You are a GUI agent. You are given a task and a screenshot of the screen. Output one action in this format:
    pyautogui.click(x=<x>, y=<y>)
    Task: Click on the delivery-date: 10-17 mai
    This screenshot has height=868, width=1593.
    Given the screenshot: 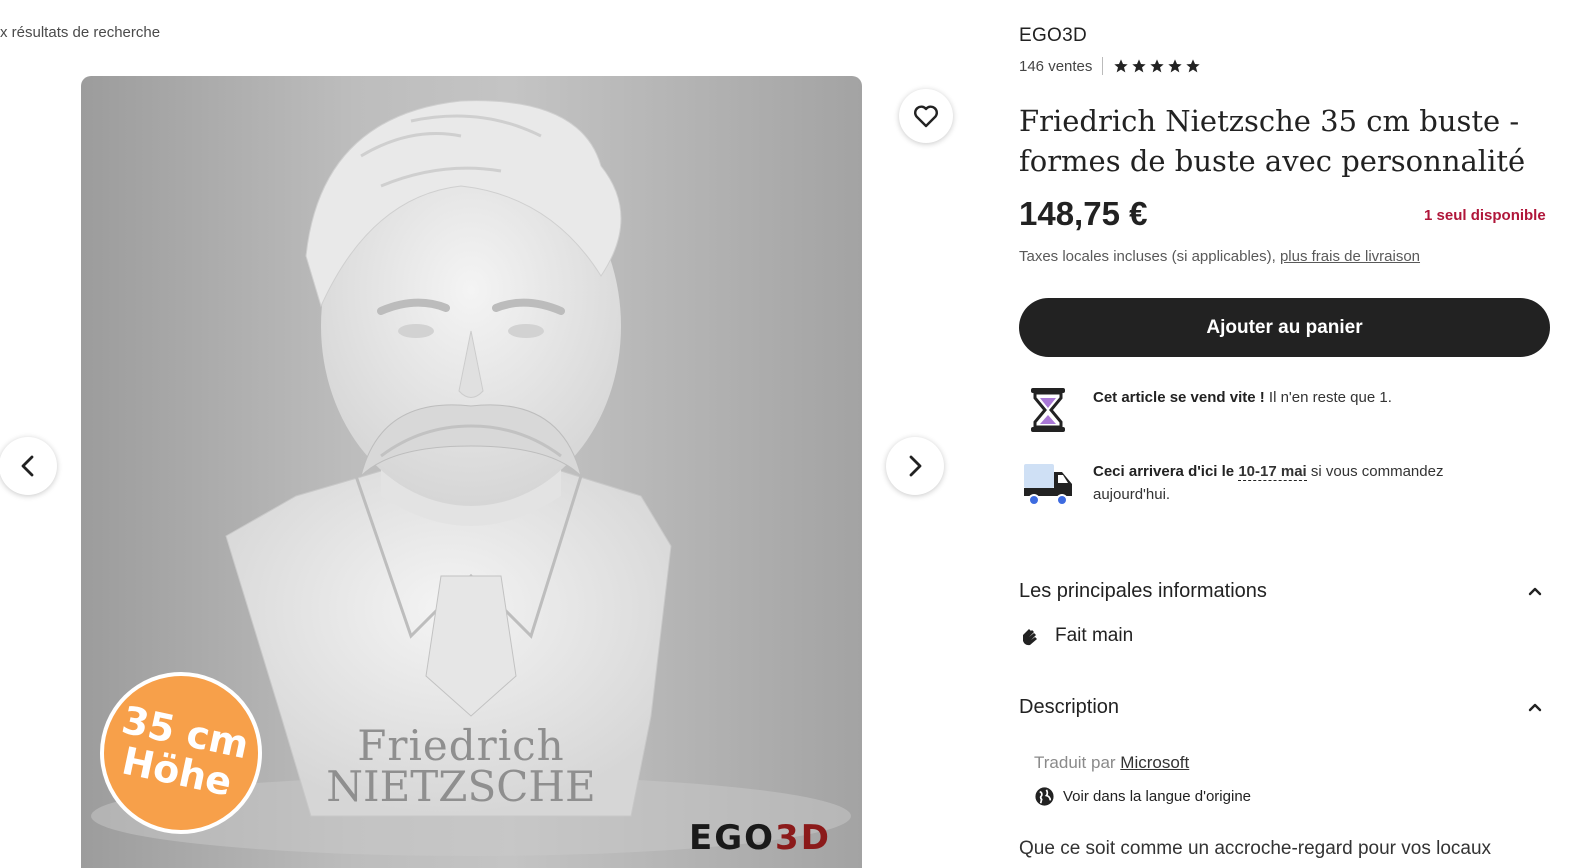 What is the action you would take?
    pyautogui.click(x=1272, y=472)
    